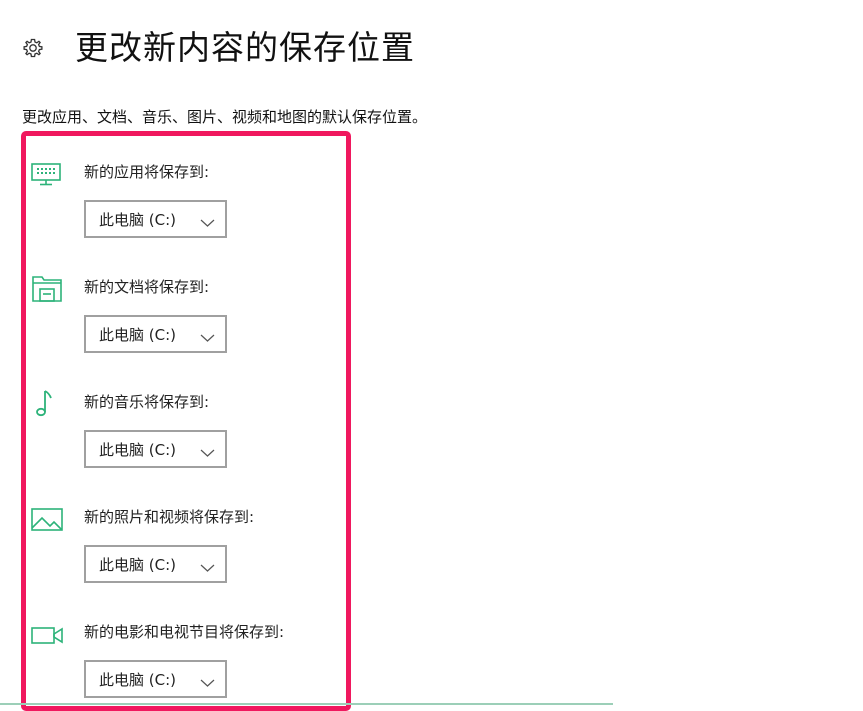 The height and width of the screenshot is (711, 863). Describe the element at coordinates (184, 632) in the screenshot. I see `setting-label: 新的电影和电视节目将保存到:` at that location.